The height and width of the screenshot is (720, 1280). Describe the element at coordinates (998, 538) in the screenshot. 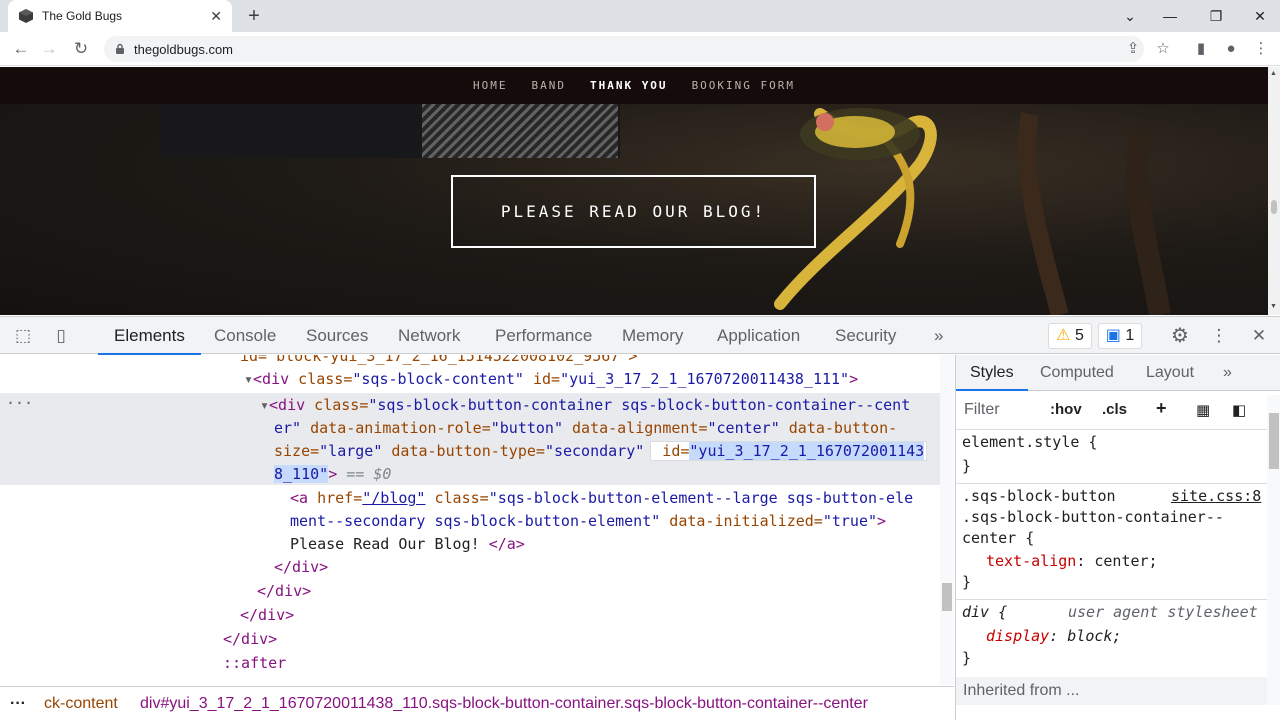

I see `rule-selector: center {` at that location.